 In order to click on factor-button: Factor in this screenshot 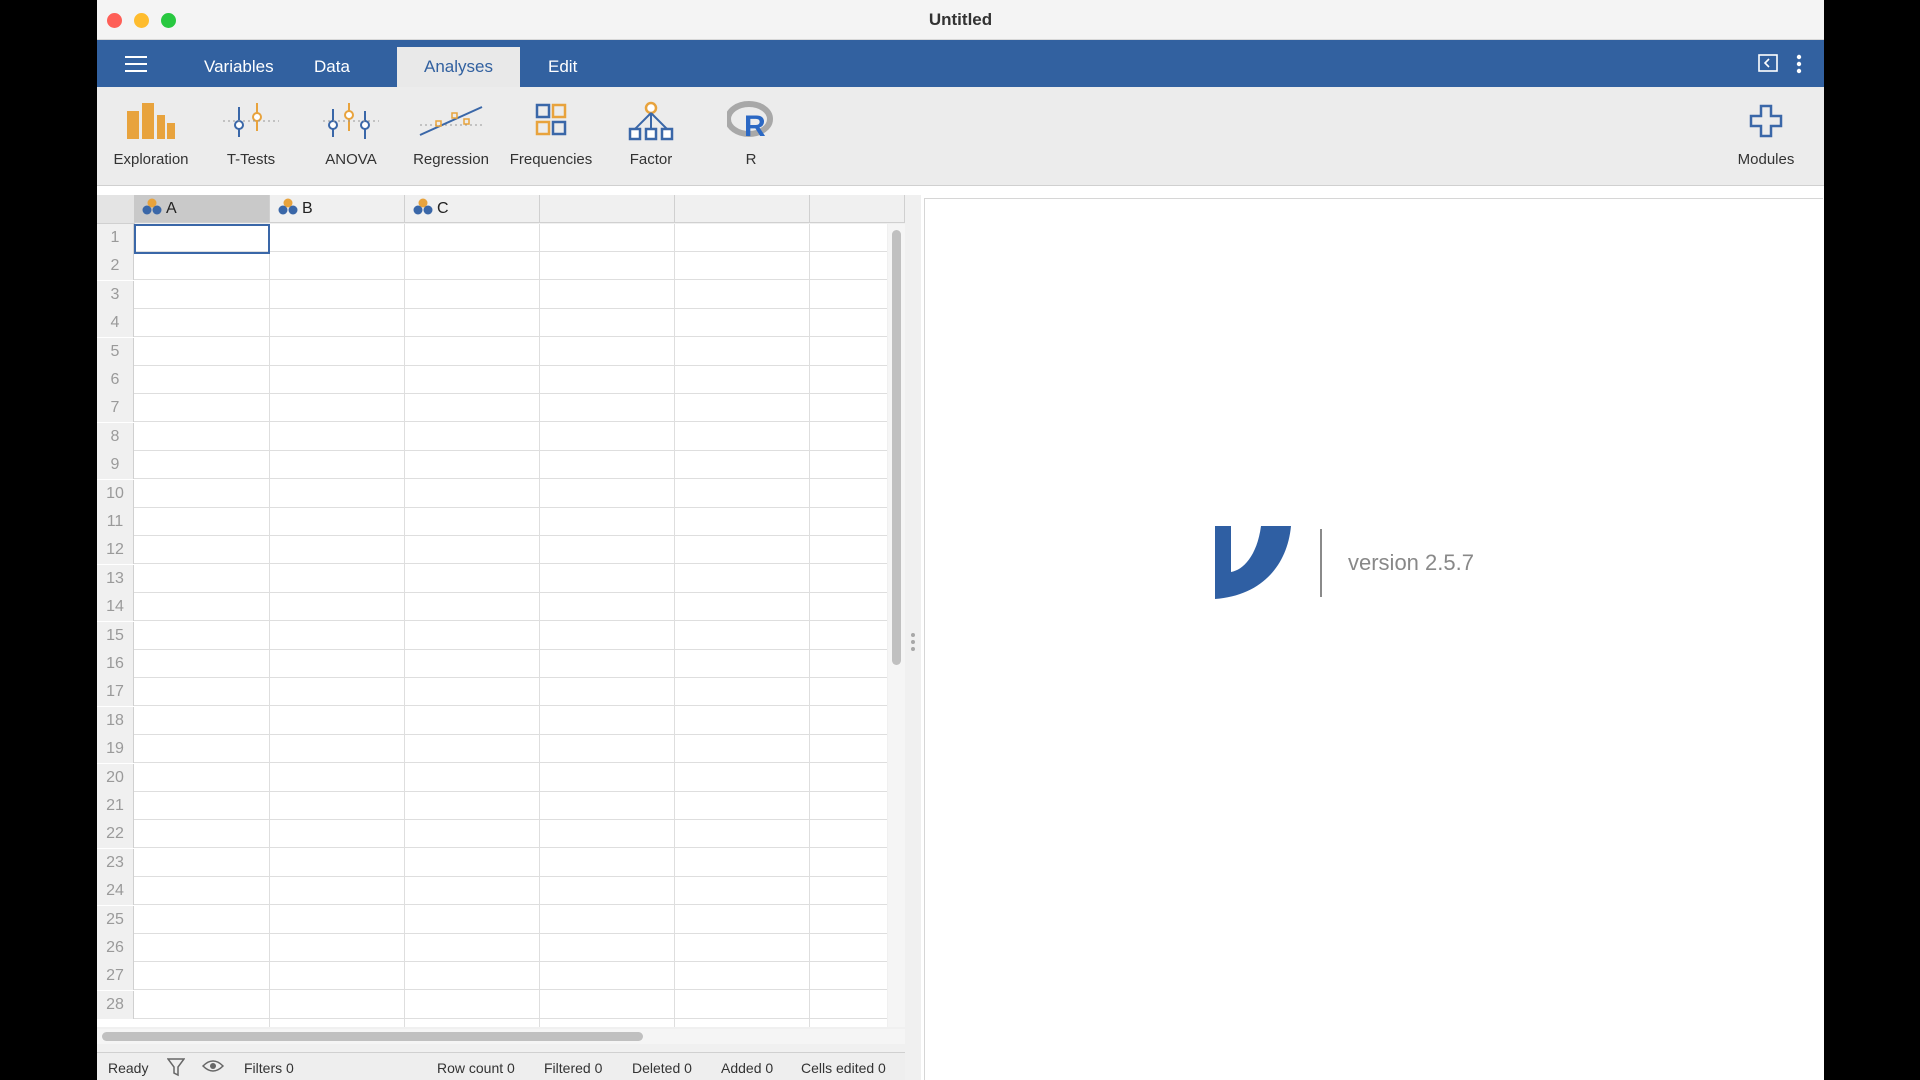, I will do `click(651, 141)`.